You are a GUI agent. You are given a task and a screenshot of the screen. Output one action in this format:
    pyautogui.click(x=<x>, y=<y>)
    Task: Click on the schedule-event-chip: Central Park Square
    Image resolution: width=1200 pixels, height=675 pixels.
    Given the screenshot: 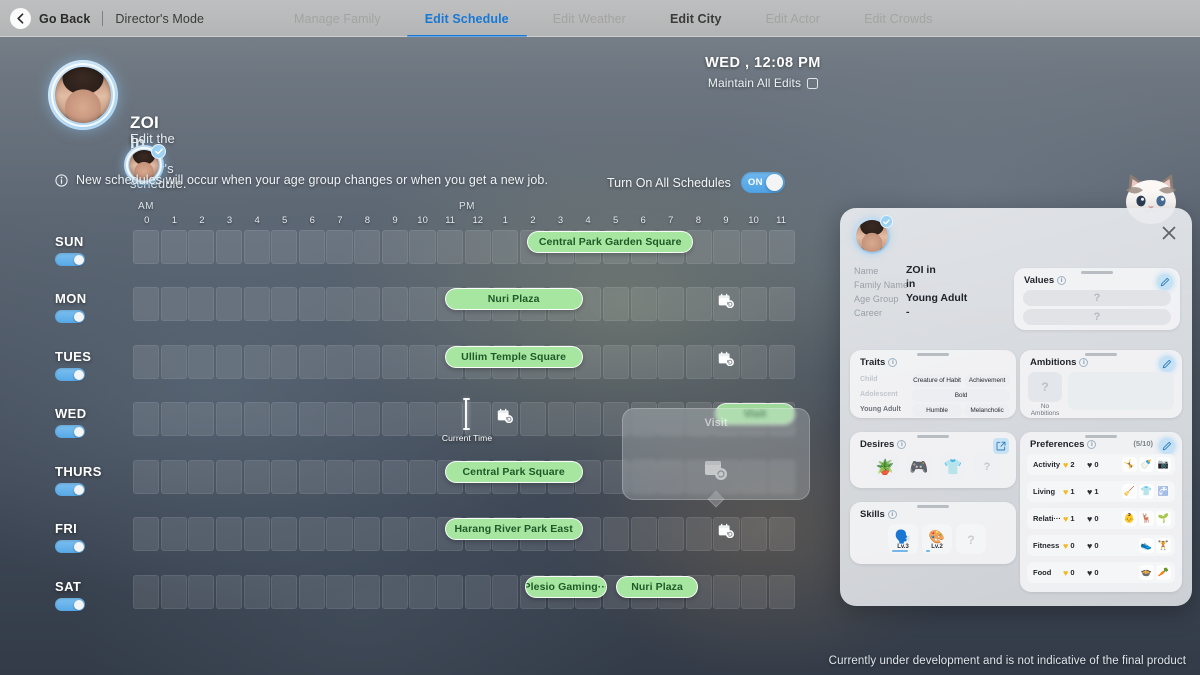 What is the action you would take?
    pyautogui.click(x=513, y=472)
    